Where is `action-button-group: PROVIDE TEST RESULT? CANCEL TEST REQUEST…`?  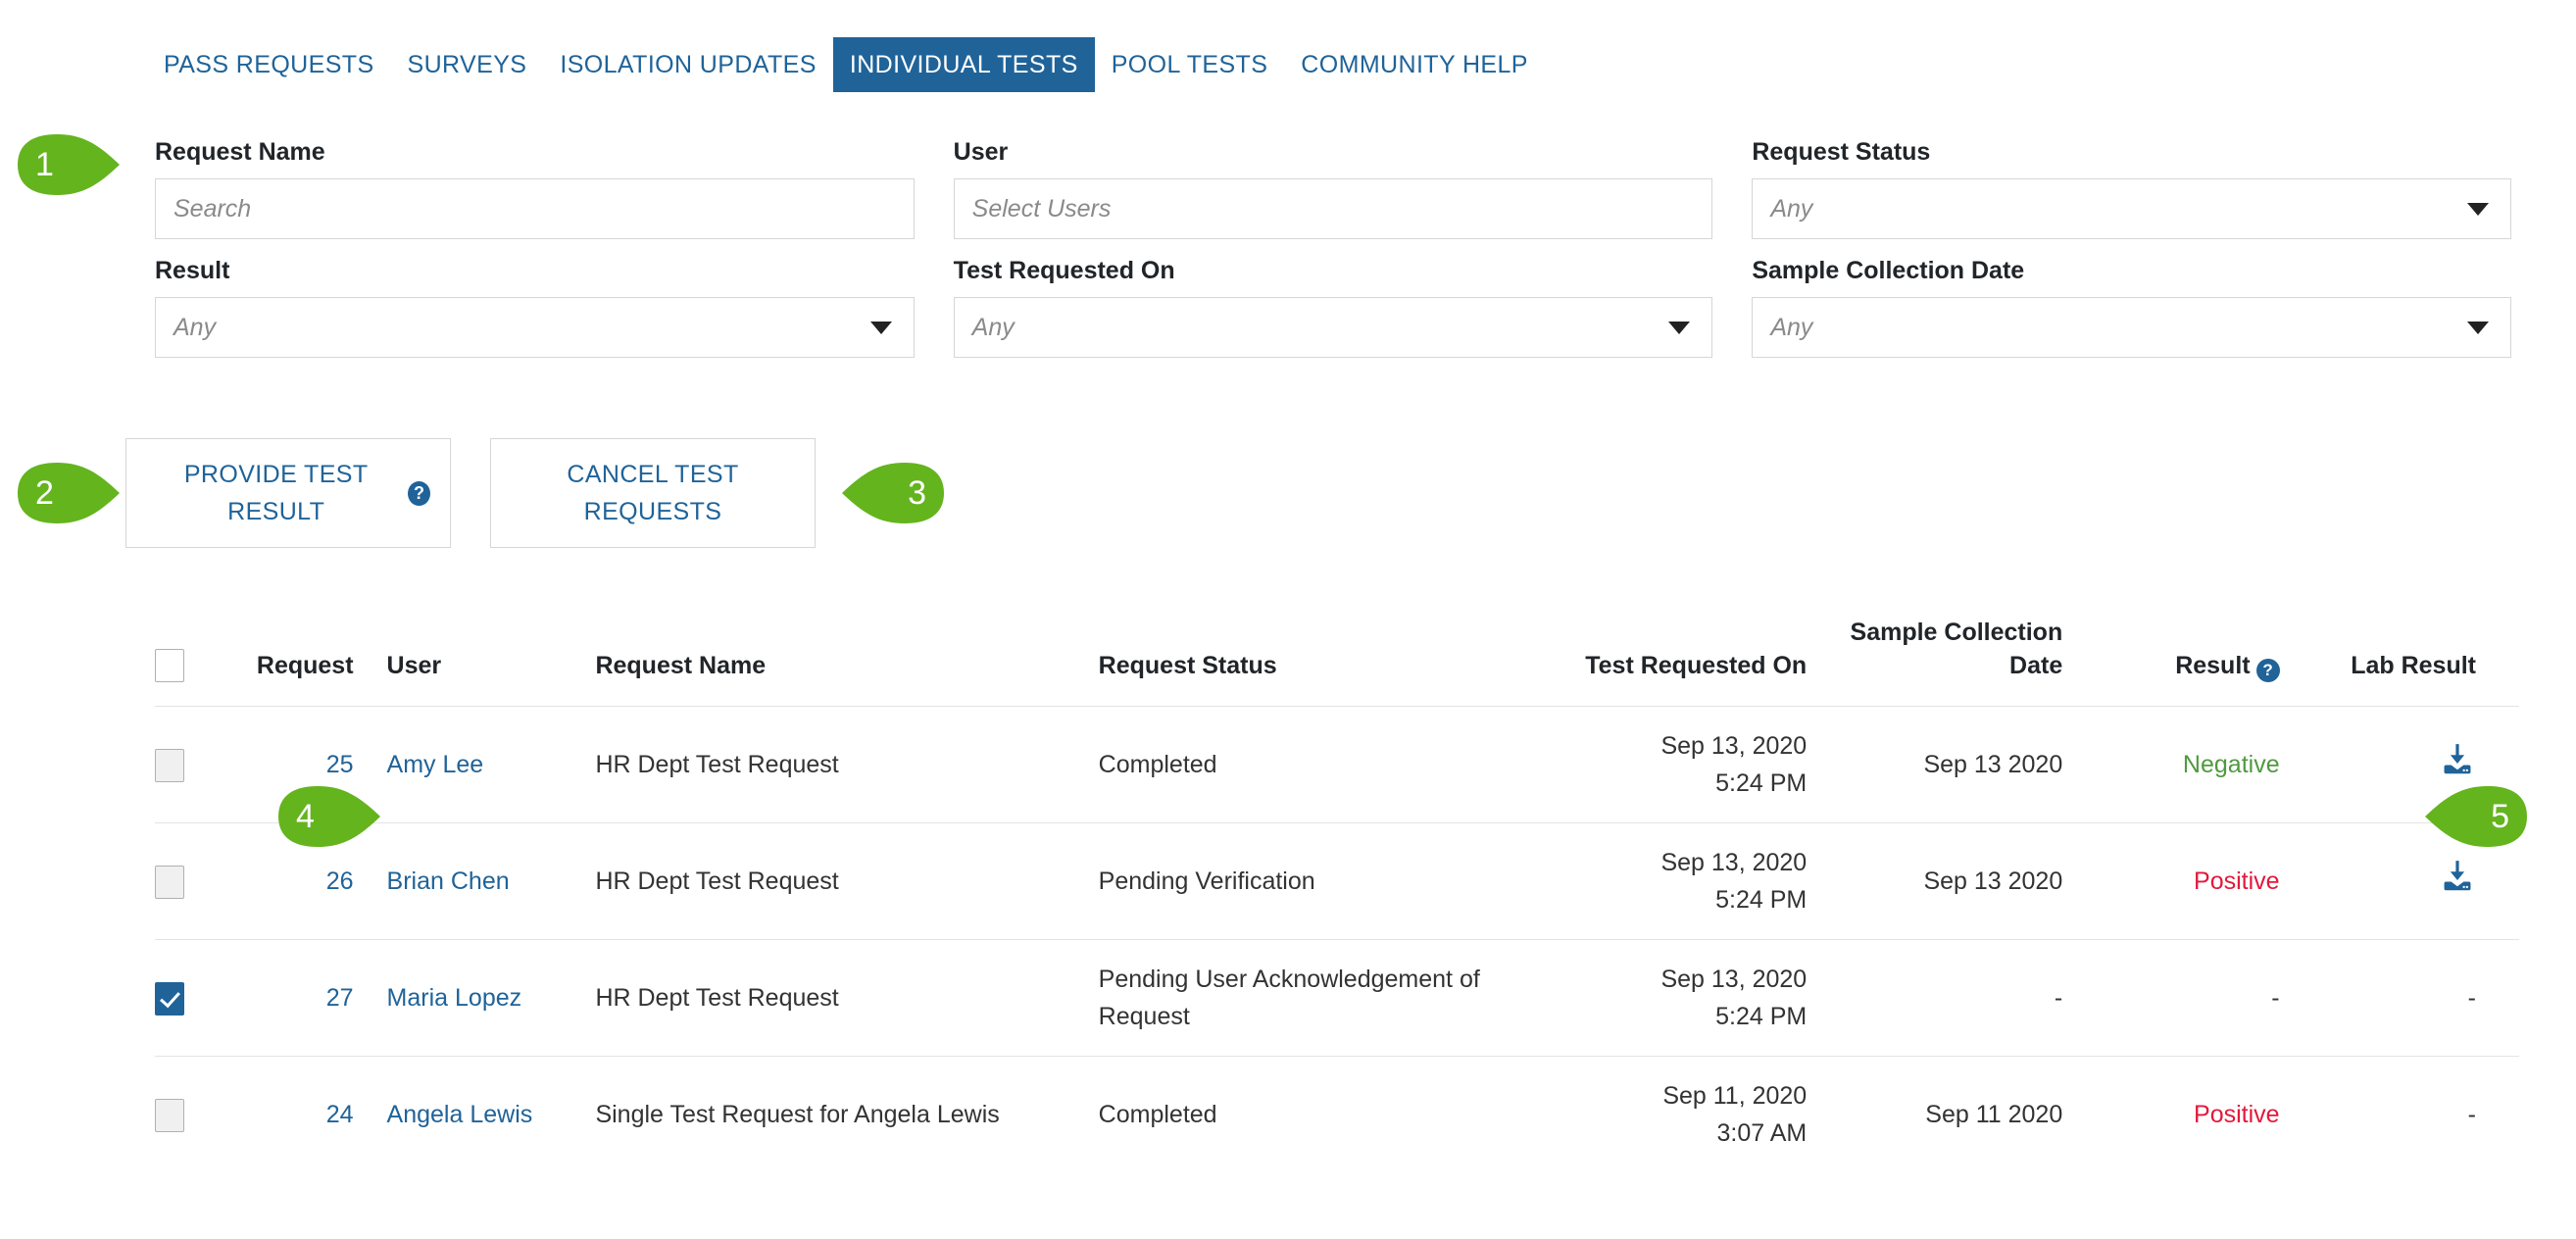
action-button-group: PROVIDE TEST RESULT? CANCEL TEST REQUEST… is located at coordinates (470, 493).